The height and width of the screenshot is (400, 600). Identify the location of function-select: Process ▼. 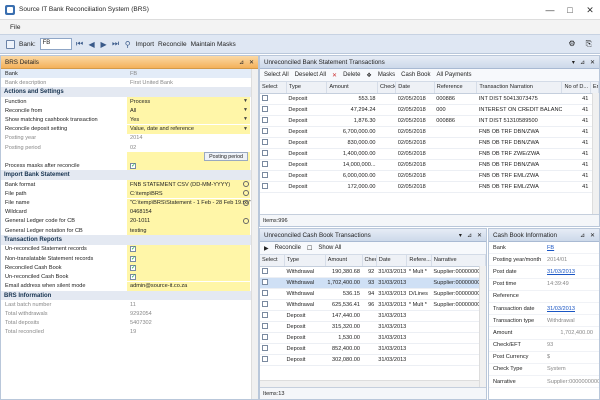
(188, 102).